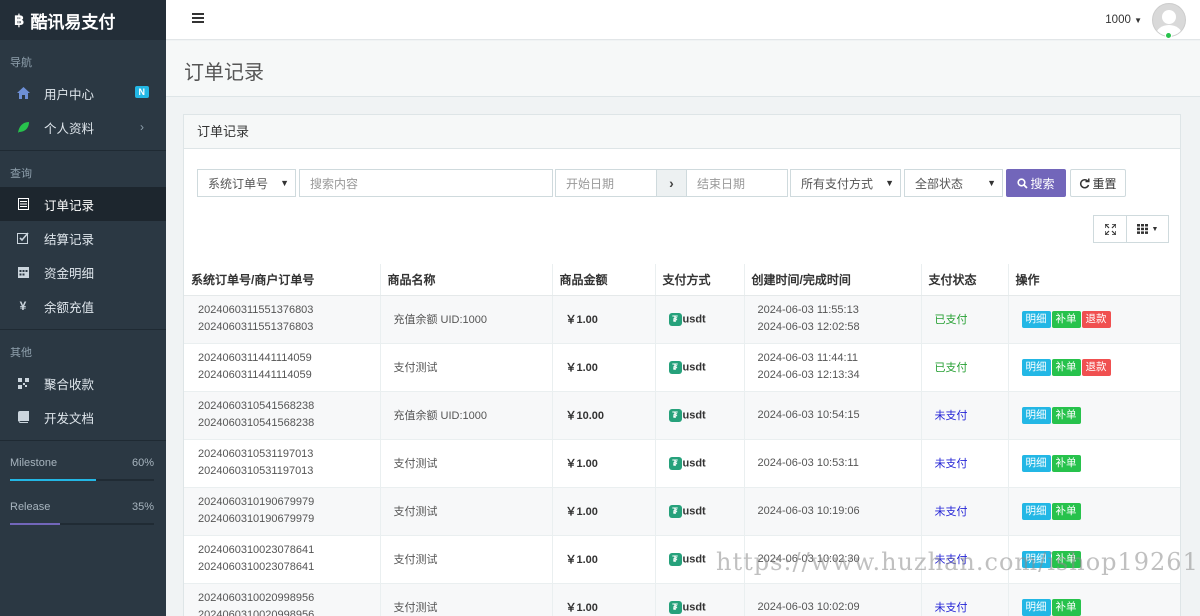 The image size is (1200, 616). What do you see at coordinates (23, 204) in the screenshot?
I see `list-icon` at bounding box center [23, 204].